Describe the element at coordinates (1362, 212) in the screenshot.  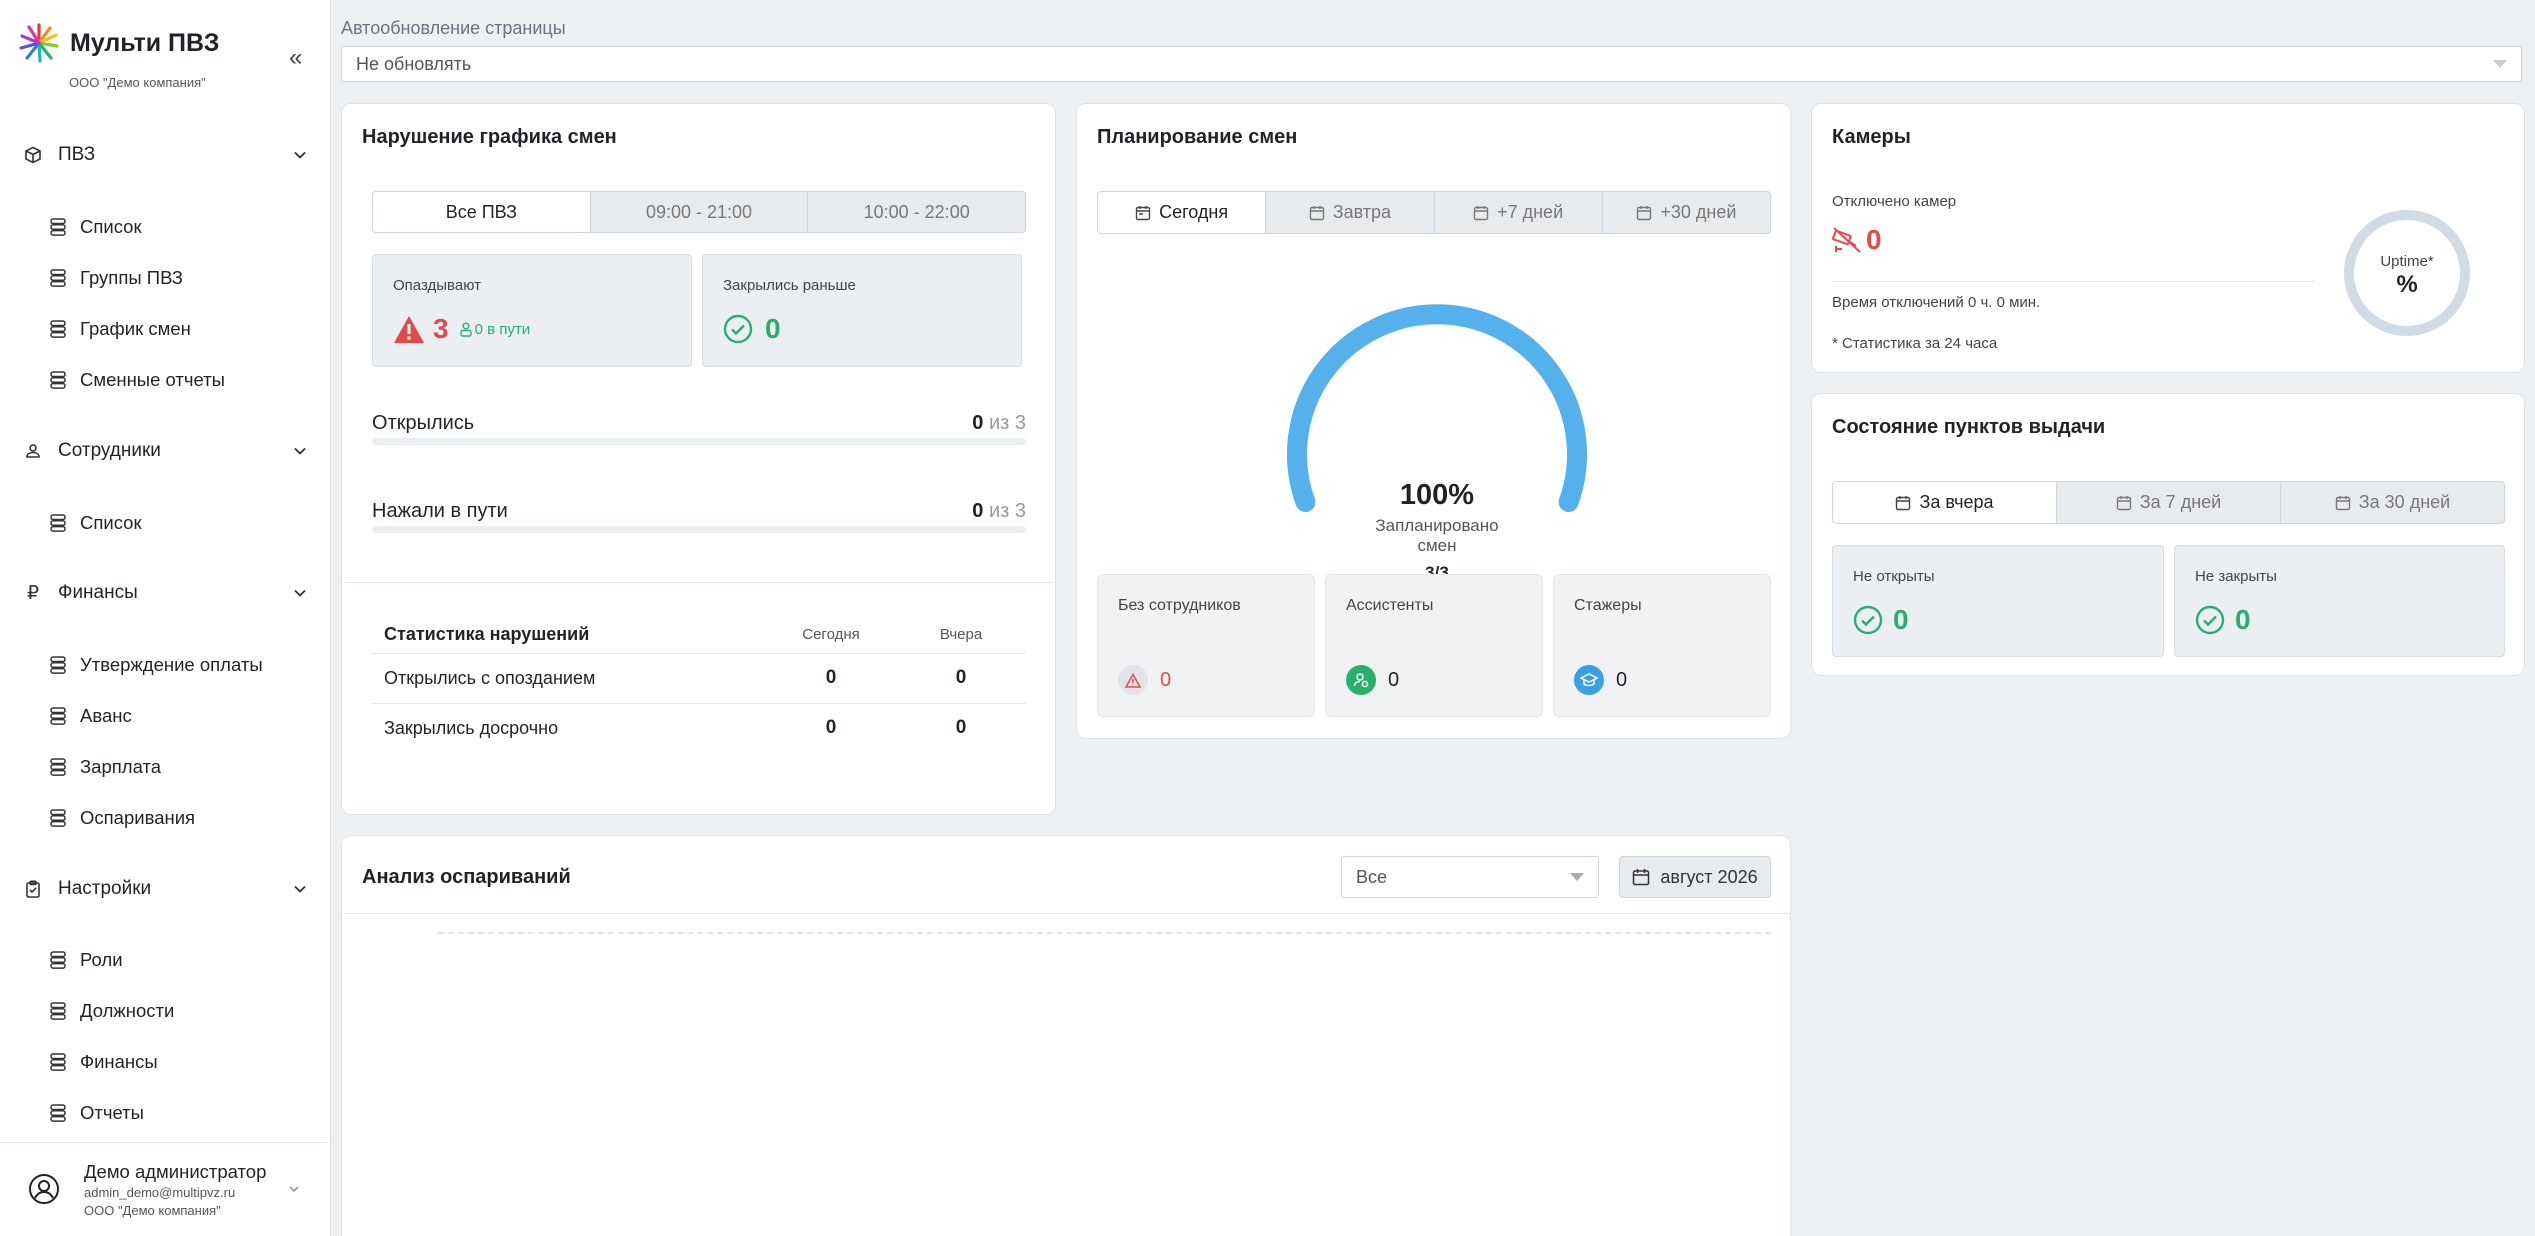
I see `tab-label: Завтра` at that location.